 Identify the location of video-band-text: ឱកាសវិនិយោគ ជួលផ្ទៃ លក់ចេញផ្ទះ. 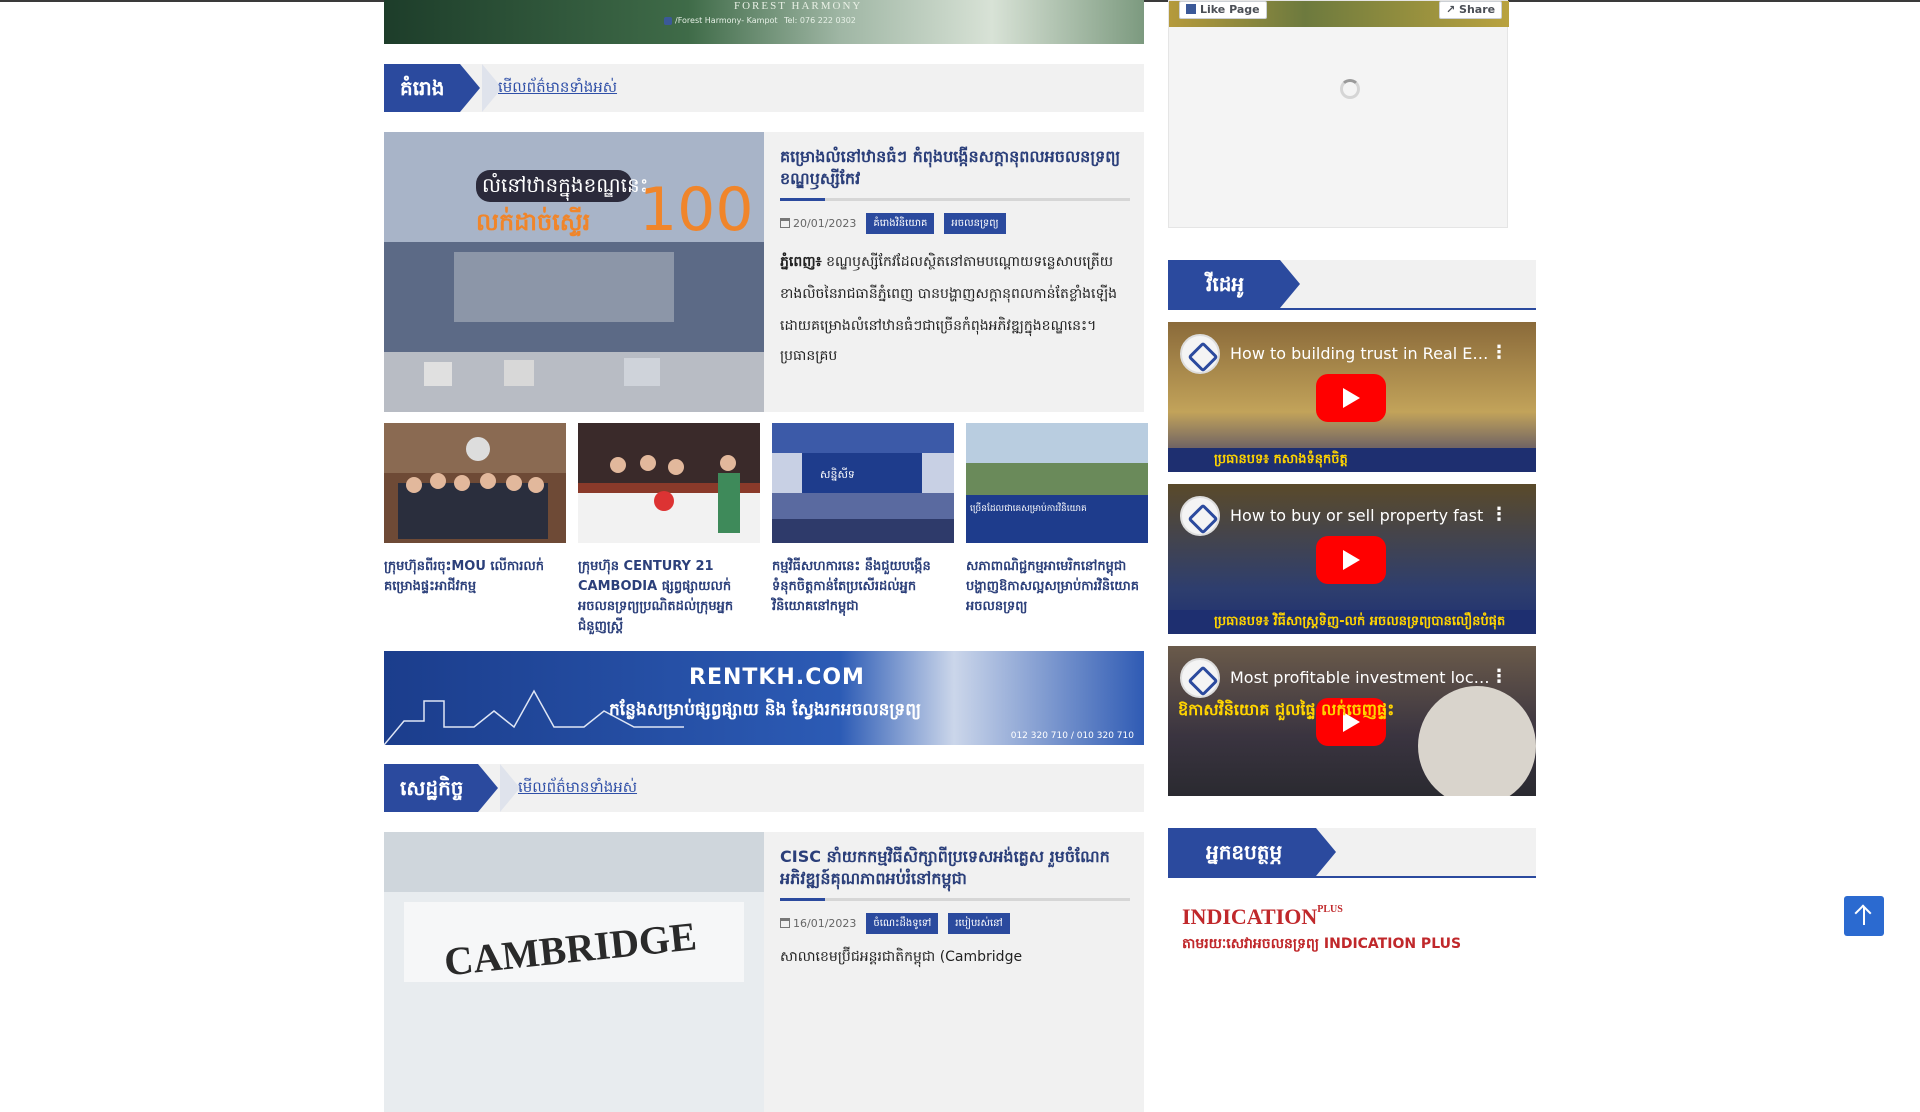
(1286, 709).